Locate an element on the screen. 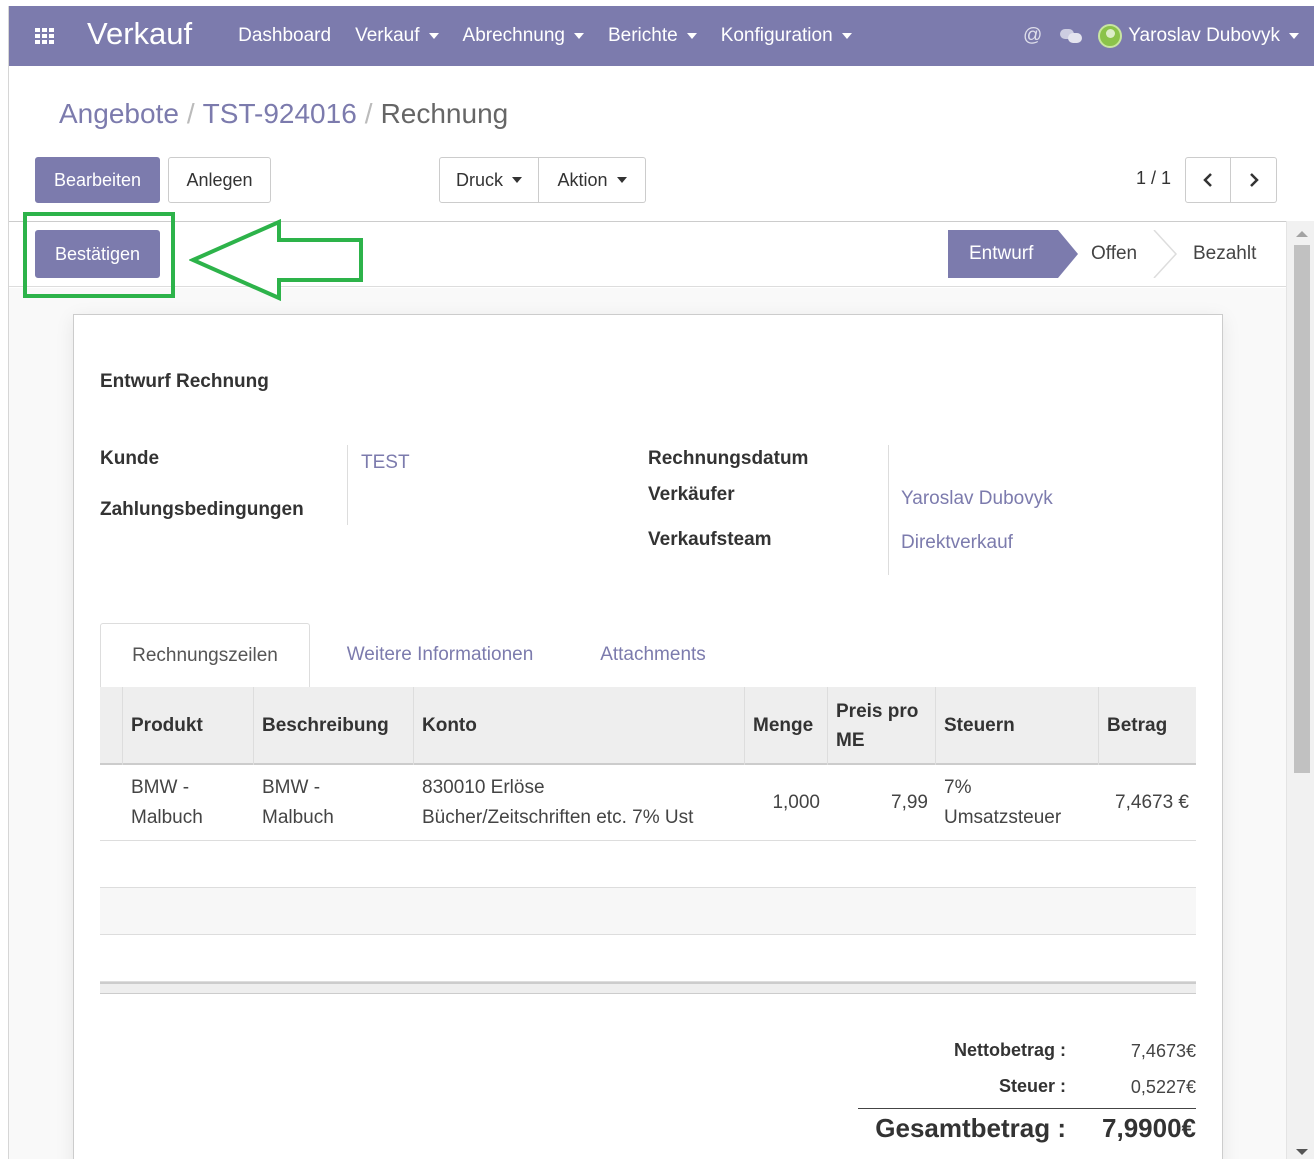  document-title: Entwurf Rechnung is located at coordinates (184, 381).